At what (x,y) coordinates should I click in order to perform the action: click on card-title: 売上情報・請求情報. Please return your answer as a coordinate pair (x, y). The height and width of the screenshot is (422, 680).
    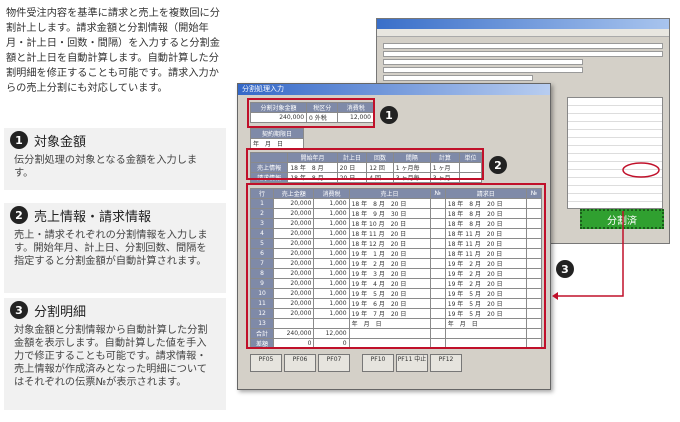
    Looking at the image, I should click on (93, 217).